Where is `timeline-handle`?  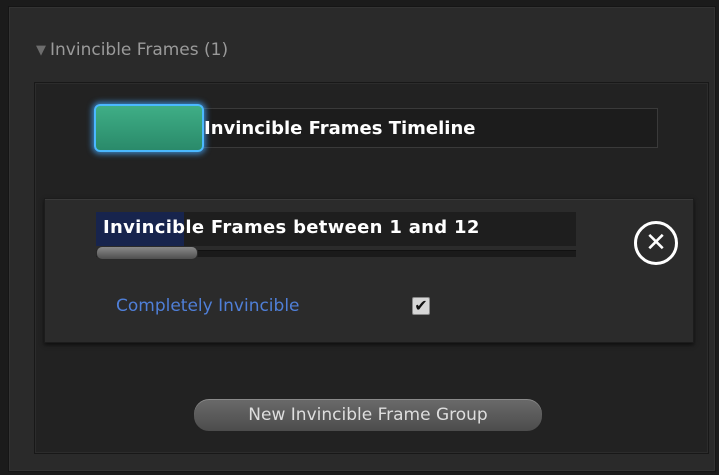 timeline-handle is located at coordinates (149, 128).